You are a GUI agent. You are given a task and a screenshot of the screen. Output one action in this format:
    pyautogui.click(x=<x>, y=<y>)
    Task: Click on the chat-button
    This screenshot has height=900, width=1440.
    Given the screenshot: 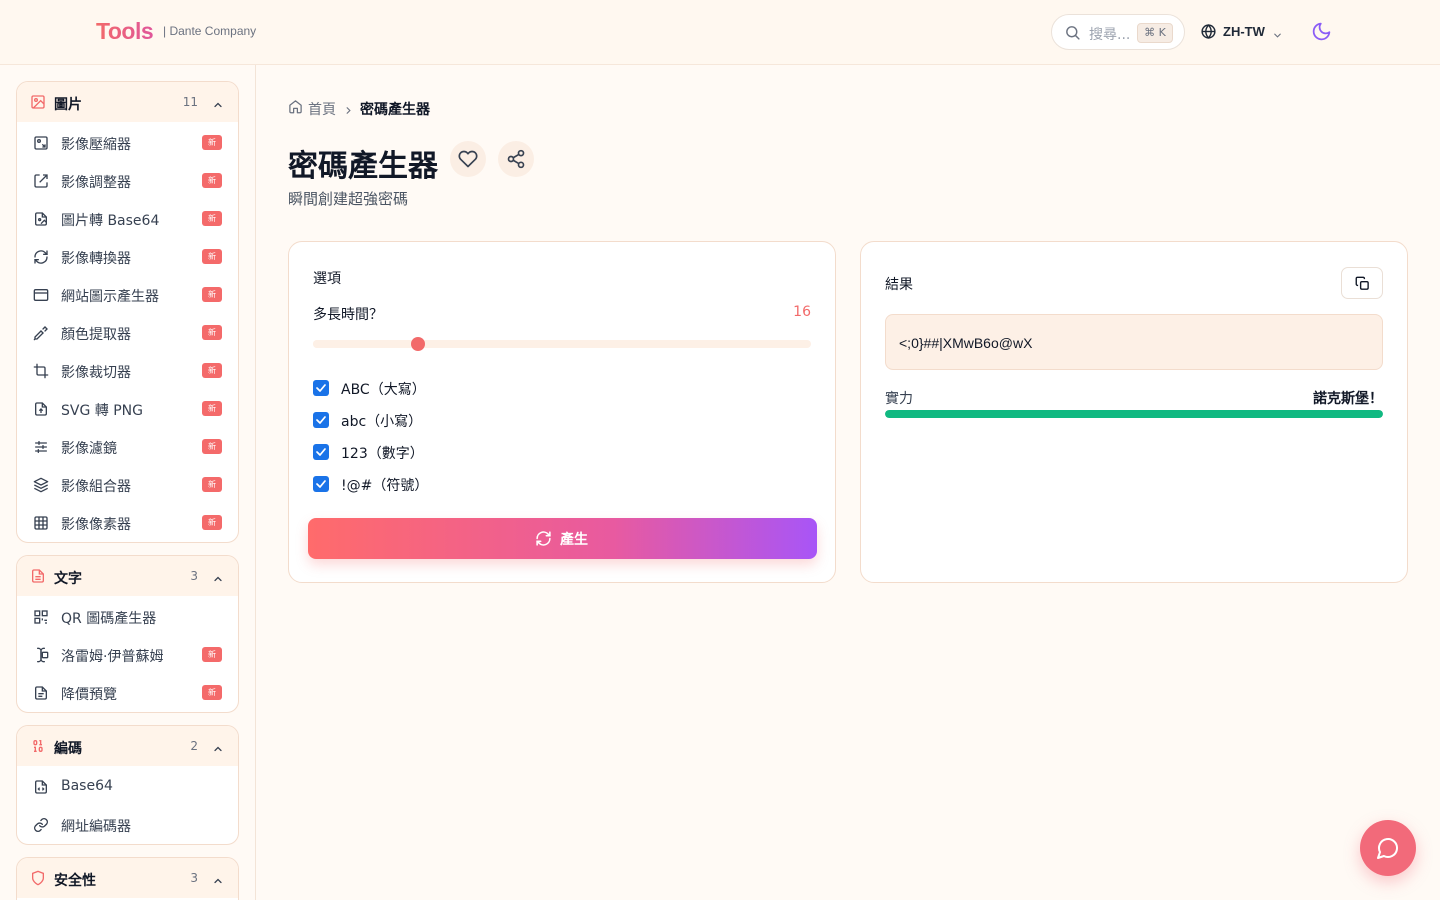 What is the action you would take?
    pyautogui.click(x=1388, y=848)
    